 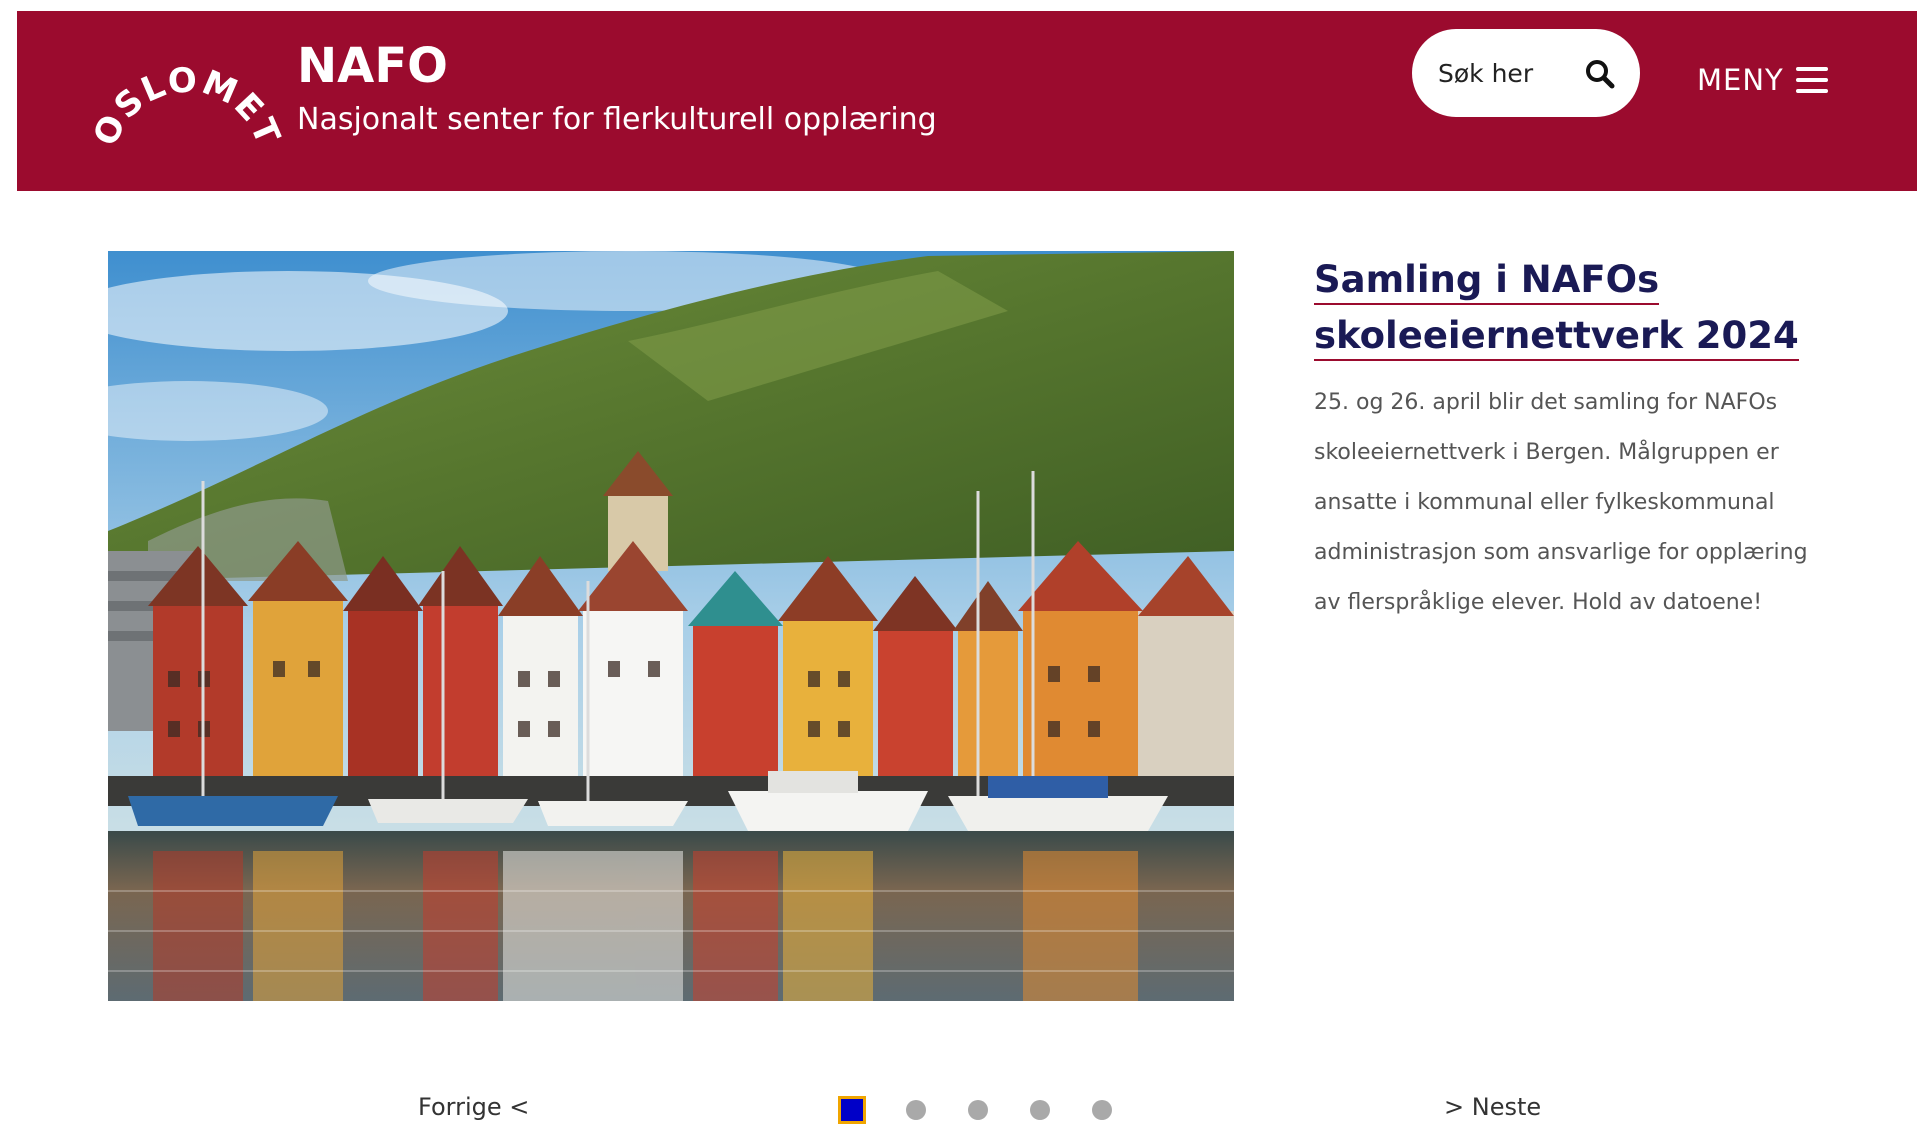 I want to click on site-title: NAFO, so click(x=372, y=66).